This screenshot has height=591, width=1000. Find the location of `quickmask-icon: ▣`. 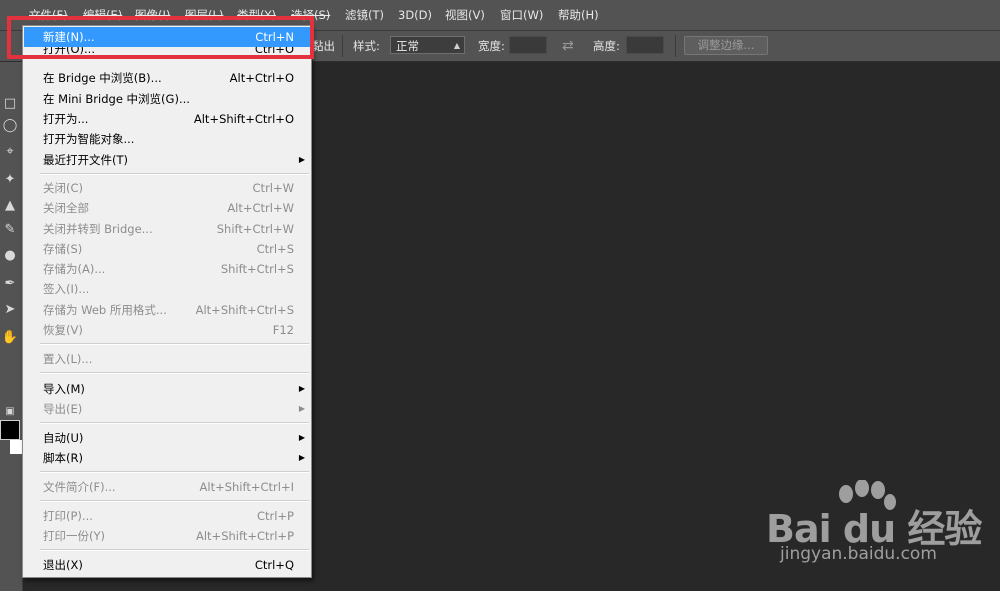

quickmask-icon: ▣ is located at coordinates (10, 412).